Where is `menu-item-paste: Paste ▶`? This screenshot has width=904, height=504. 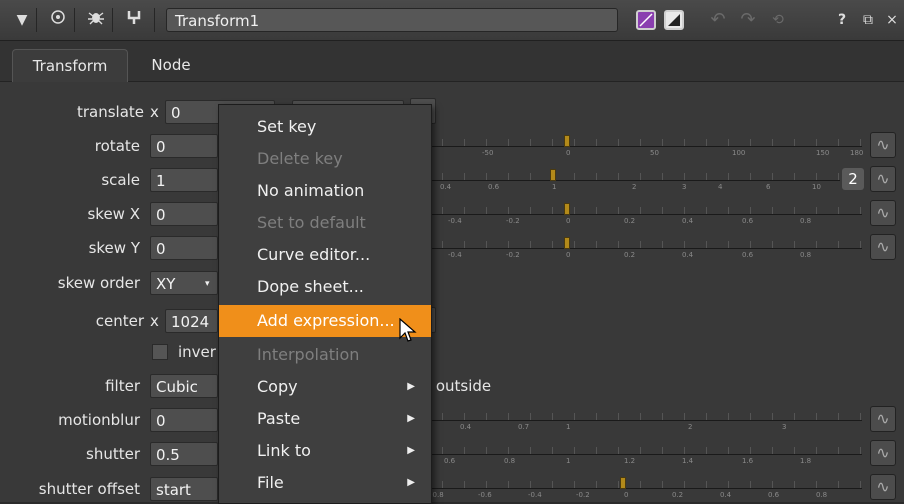
menu-item-paste: Paste ▶ is located at coordinates (325, 419).